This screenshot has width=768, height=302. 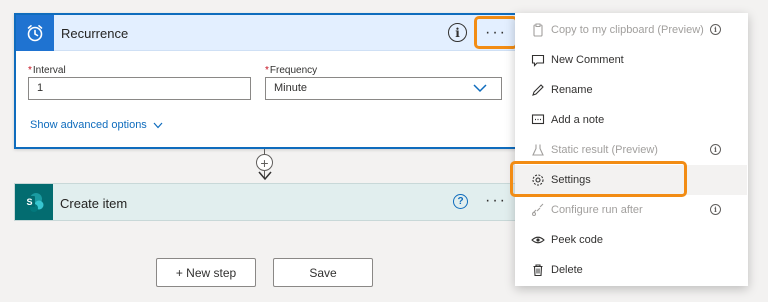 I want to click on menu-item-copy-clipboard: Copy to my clipboard (Preview) i, so click(x=631, y=30).